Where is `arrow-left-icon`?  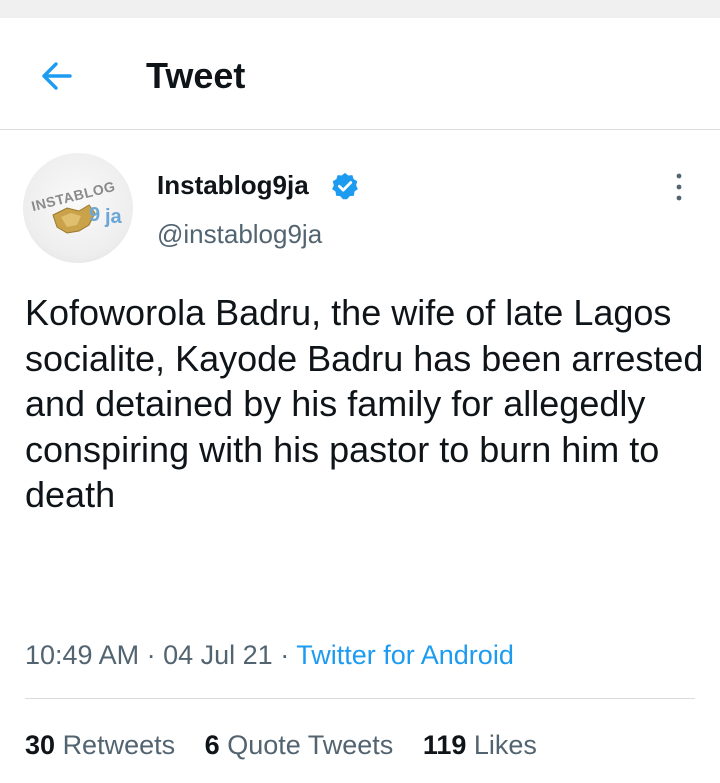
arrow-left-icon is located at coordinates (57, 76).